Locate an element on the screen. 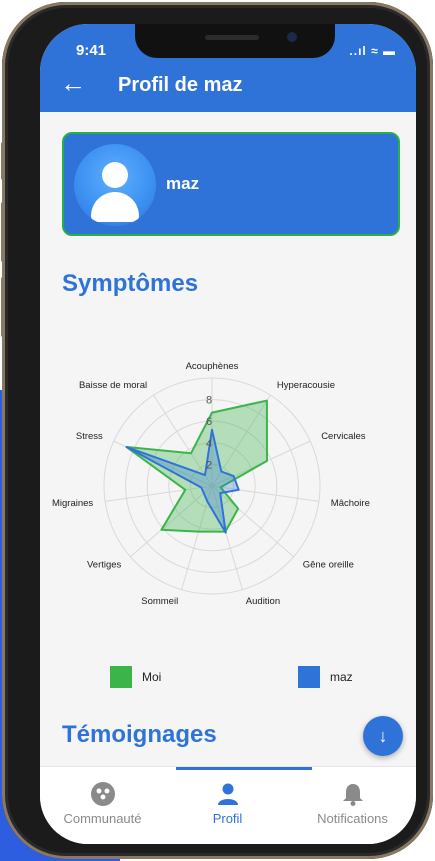 The height and width of the screenshot is (861, 435). profile-card: maz is located at coordinates (231, 184).